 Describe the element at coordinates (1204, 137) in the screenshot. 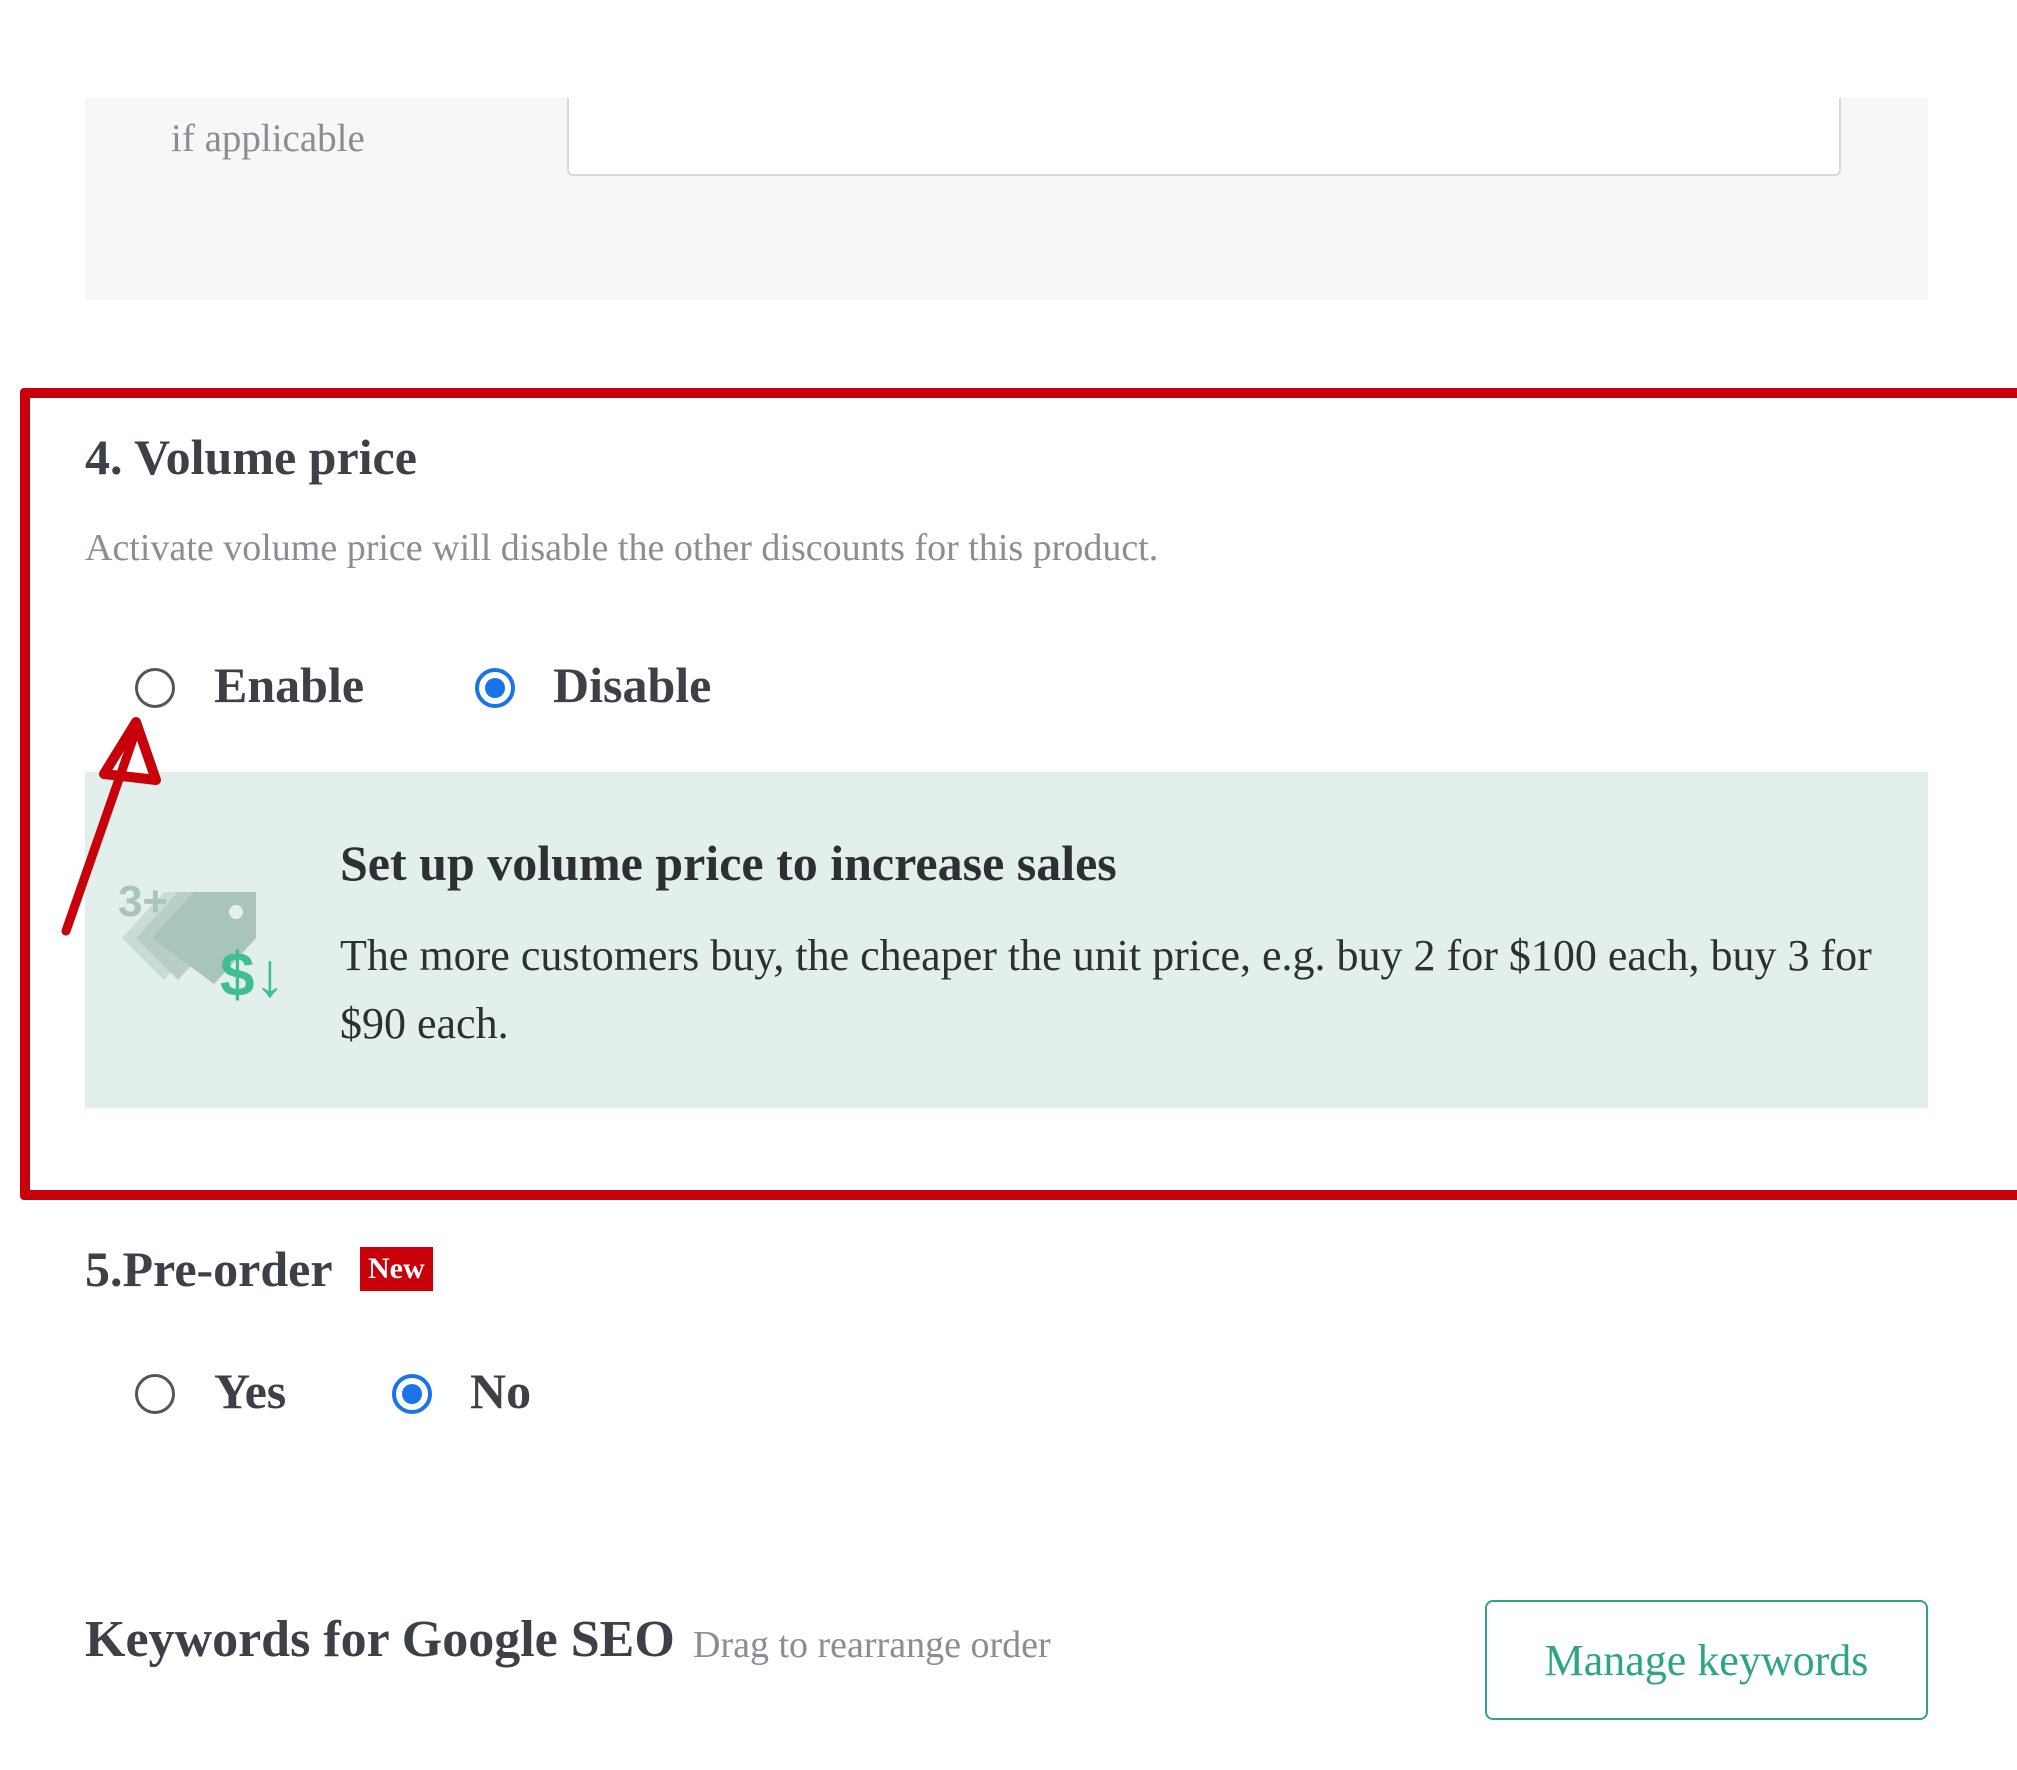

I see `discount-input` at that location.